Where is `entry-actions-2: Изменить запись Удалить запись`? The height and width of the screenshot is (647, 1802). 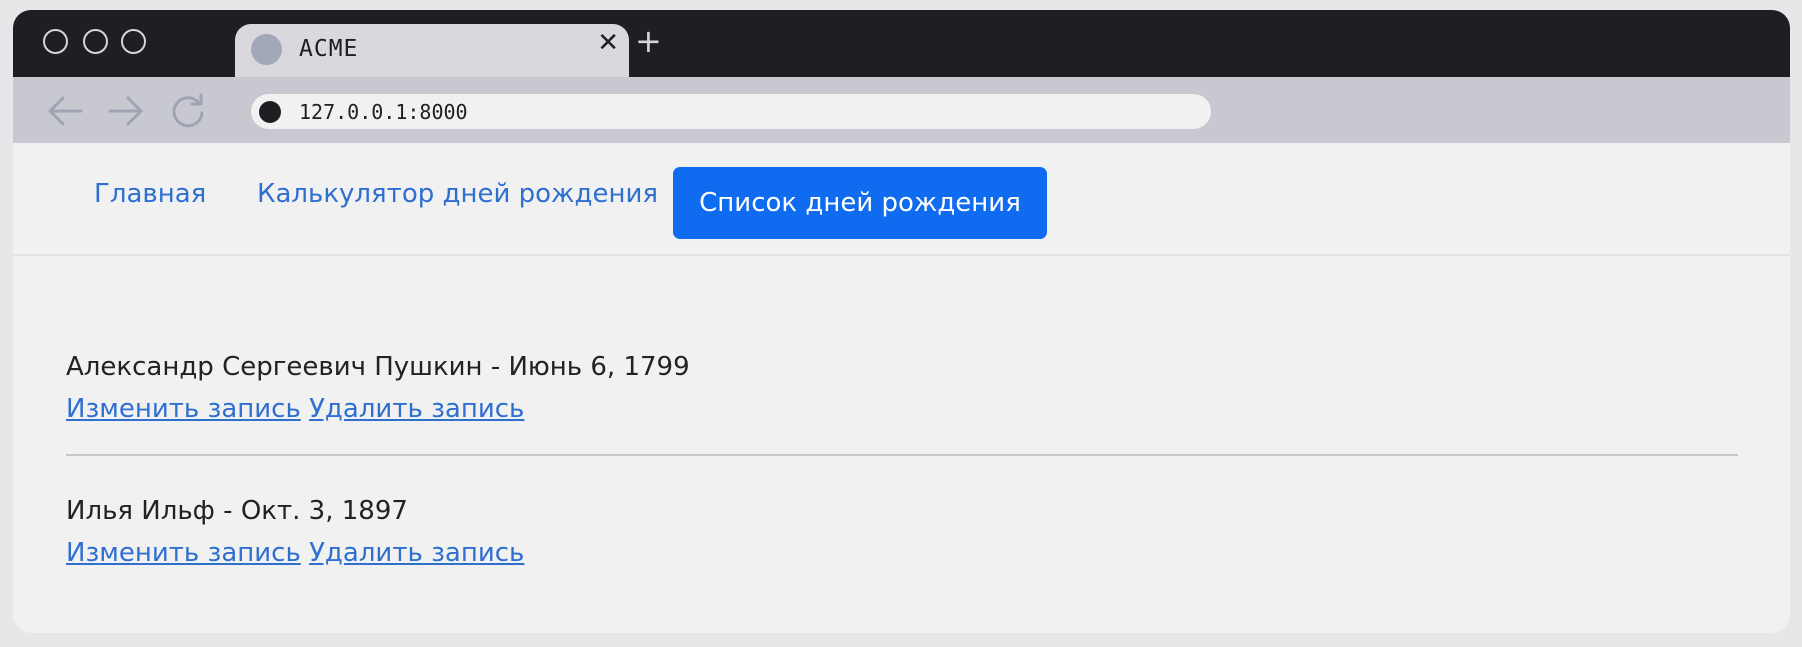
entry-actions-2: Изменить запись Удалить запись is located at coordinates (295, 553).